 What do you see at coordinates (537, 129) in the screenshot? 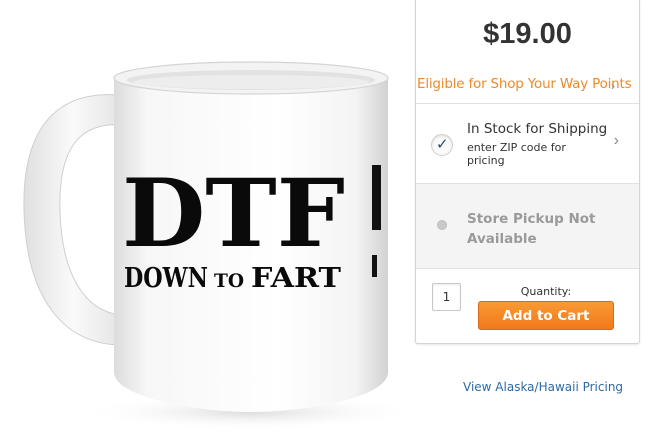
I see `shipping-title: In Stock for Shipping` at bounding box center [537, 129].